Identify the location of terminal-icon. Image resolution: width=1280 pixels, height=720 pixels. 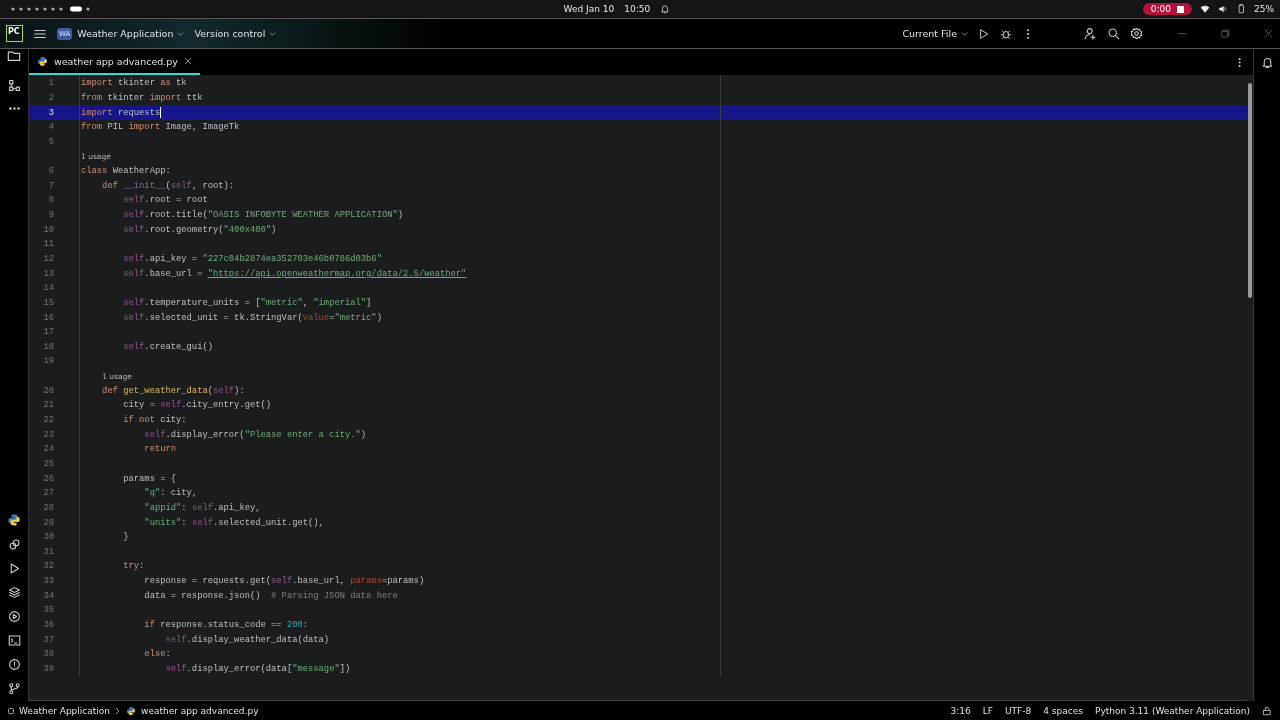
(14, 640).